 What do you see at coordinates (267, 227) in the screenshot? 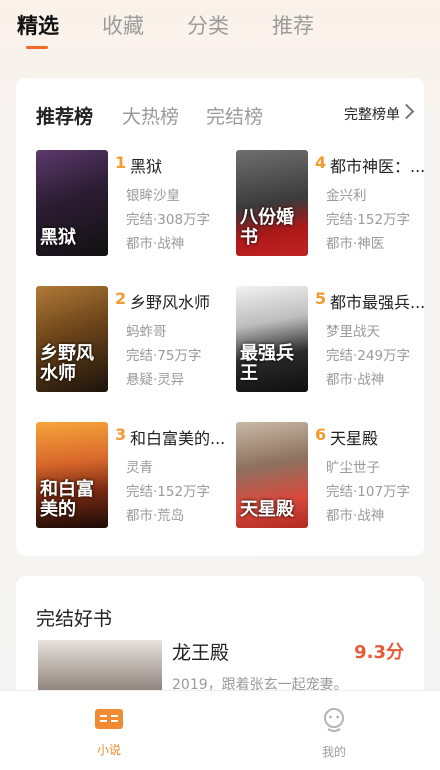
I see `cover-title: 八份婚书` at bounding box center [267, 227].